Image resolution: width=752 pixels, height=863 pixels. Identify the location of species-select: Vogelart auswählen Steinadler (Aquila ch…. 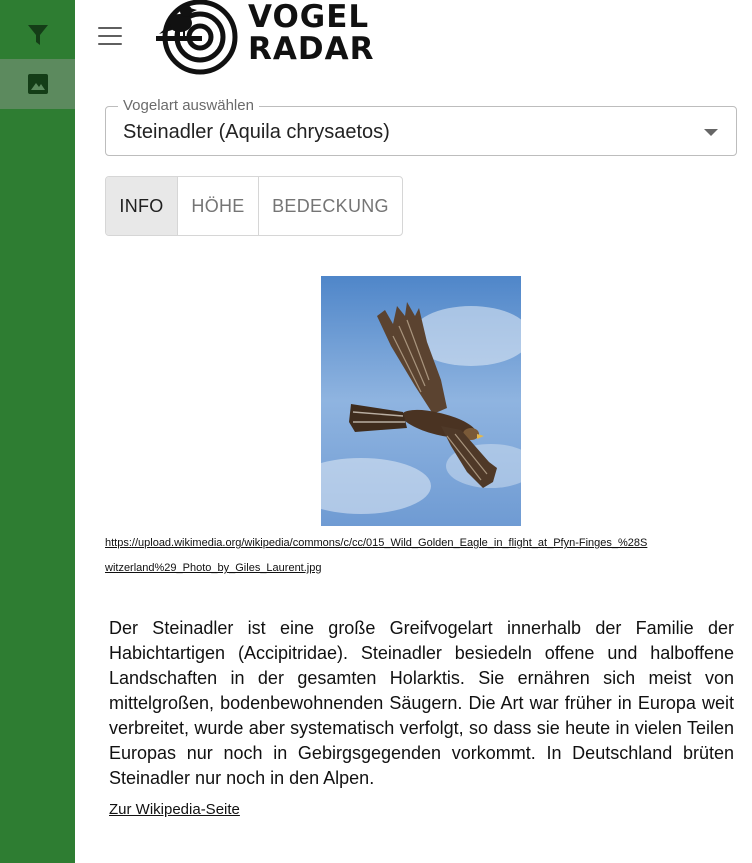
(421, 127).